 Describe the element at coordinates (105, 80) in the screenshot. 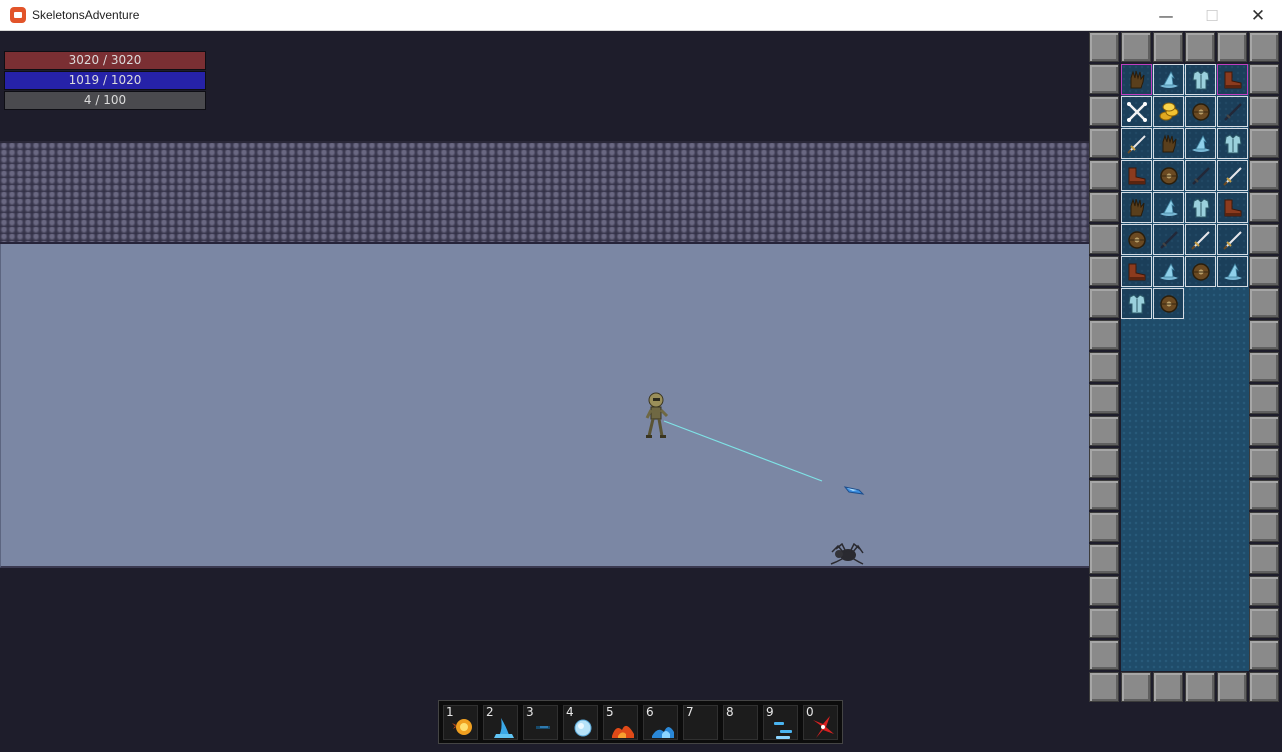

I see `mana-bar: 1019 / 1020` at that location.